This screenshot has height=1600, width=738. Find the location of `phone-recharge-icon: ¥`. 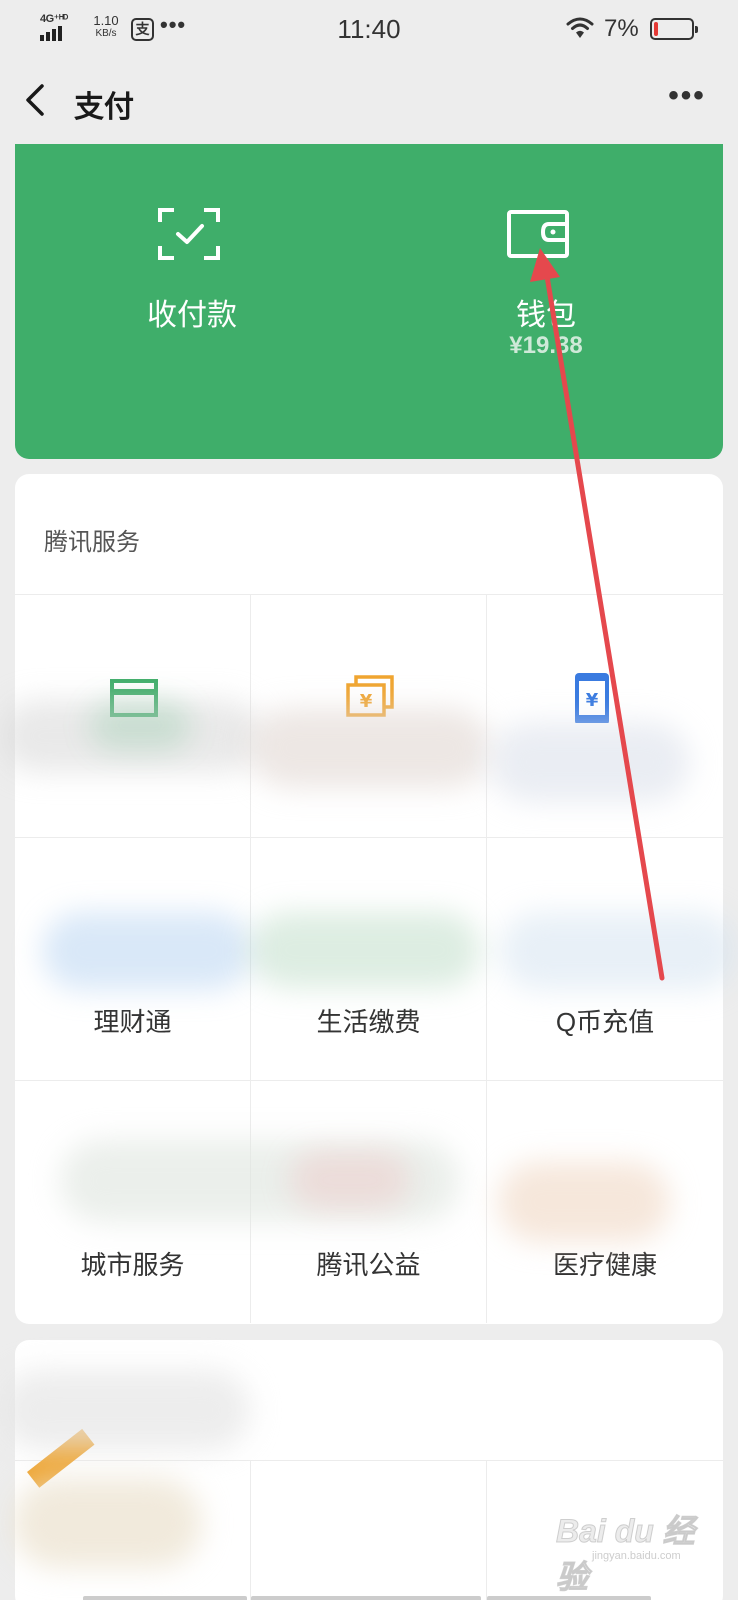

phone-recharge-icon: ¥ is located at coordinates (592, 698).